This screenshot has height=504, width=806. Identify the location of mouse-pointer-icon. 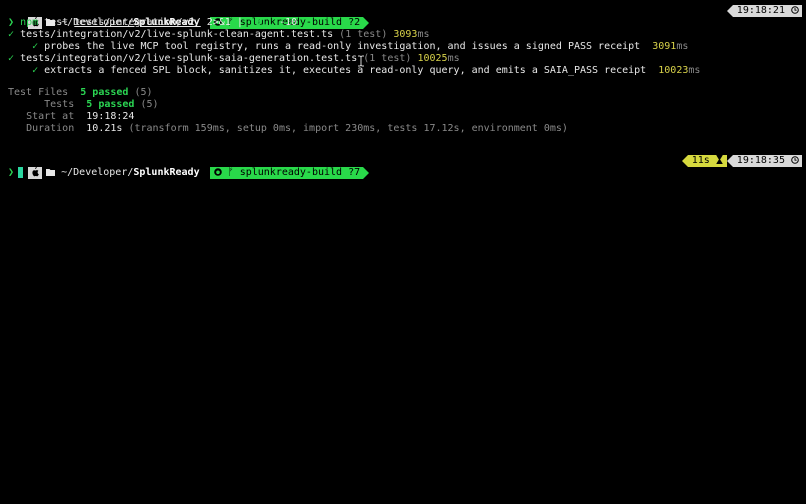
(361, 61).